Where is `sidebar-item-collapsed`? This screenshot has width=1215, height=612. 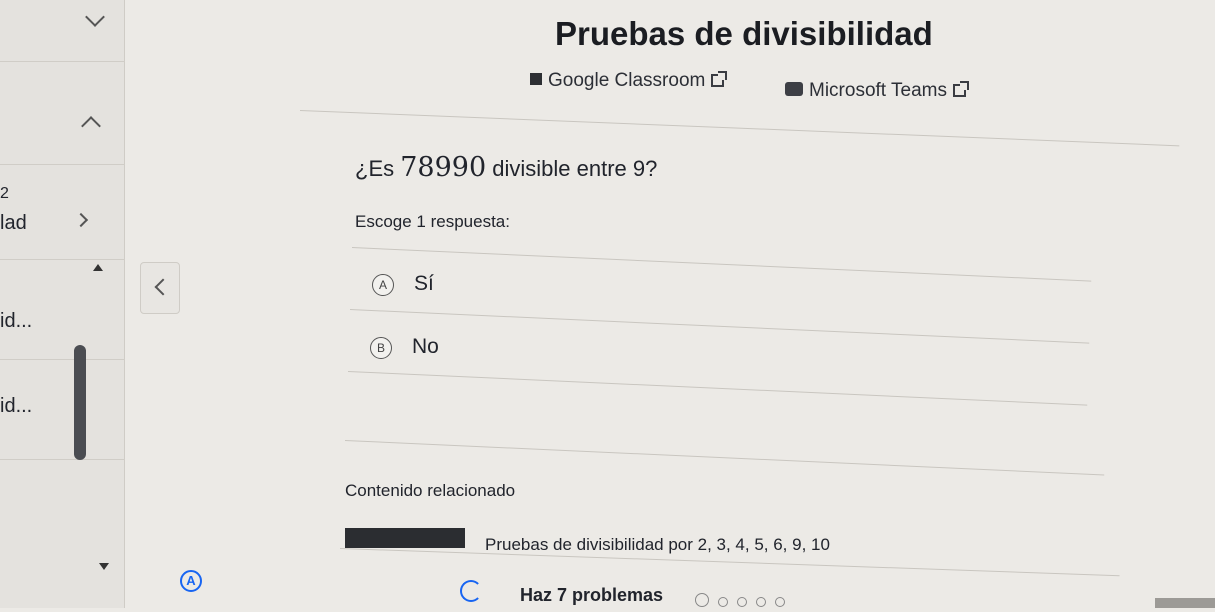
sidebar-item-collapsed is located at coordinates (62, 31).